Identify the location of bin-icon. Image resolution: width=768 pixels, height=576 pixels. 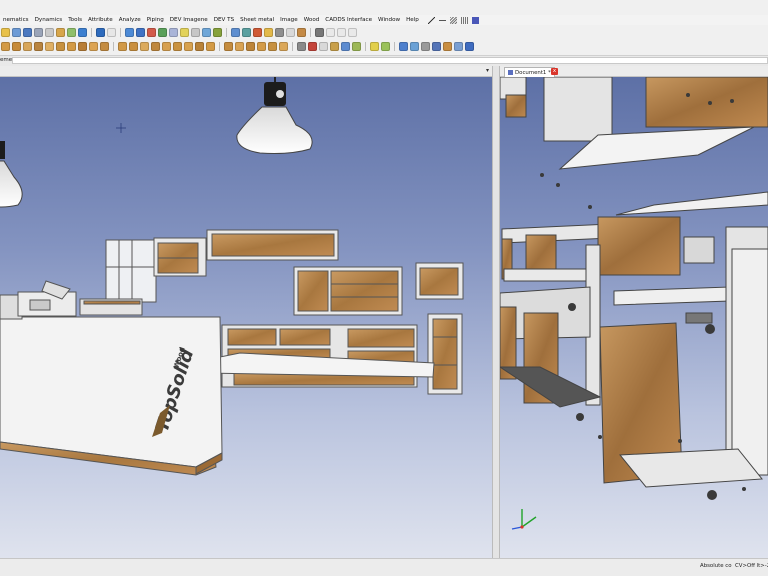
(319, 32).